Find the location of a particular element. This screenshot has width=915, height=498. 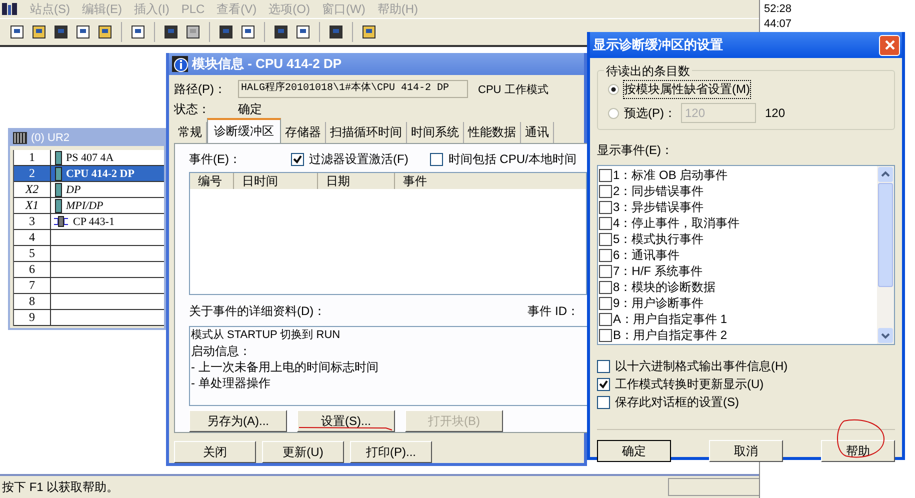

rack-icon is located at coordinates (20, 138).